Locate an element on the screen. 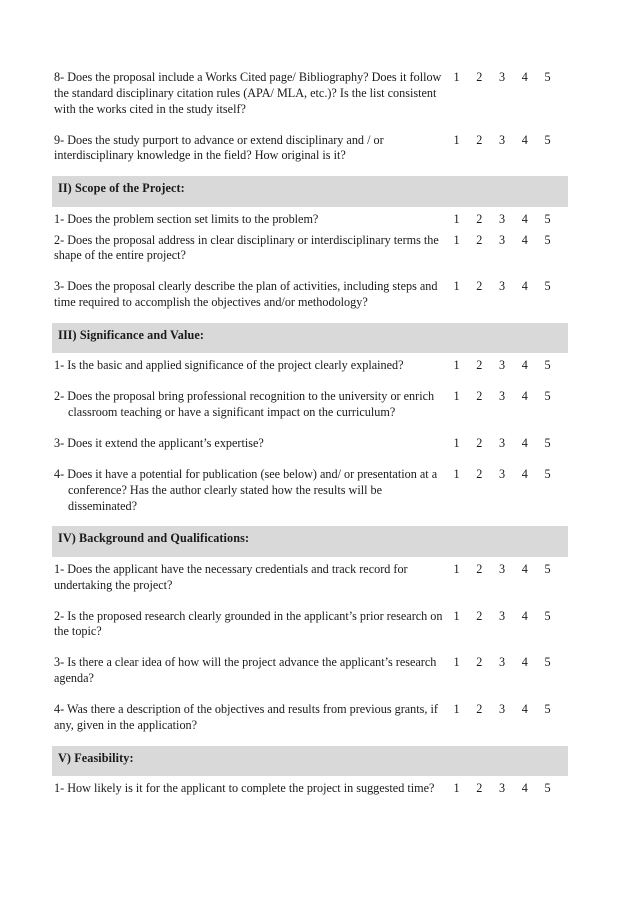 Image resolution: width=636 pixels, height=900 pixels. rating-scale-ii-1: 12345 is located at coordinates (506, 220).